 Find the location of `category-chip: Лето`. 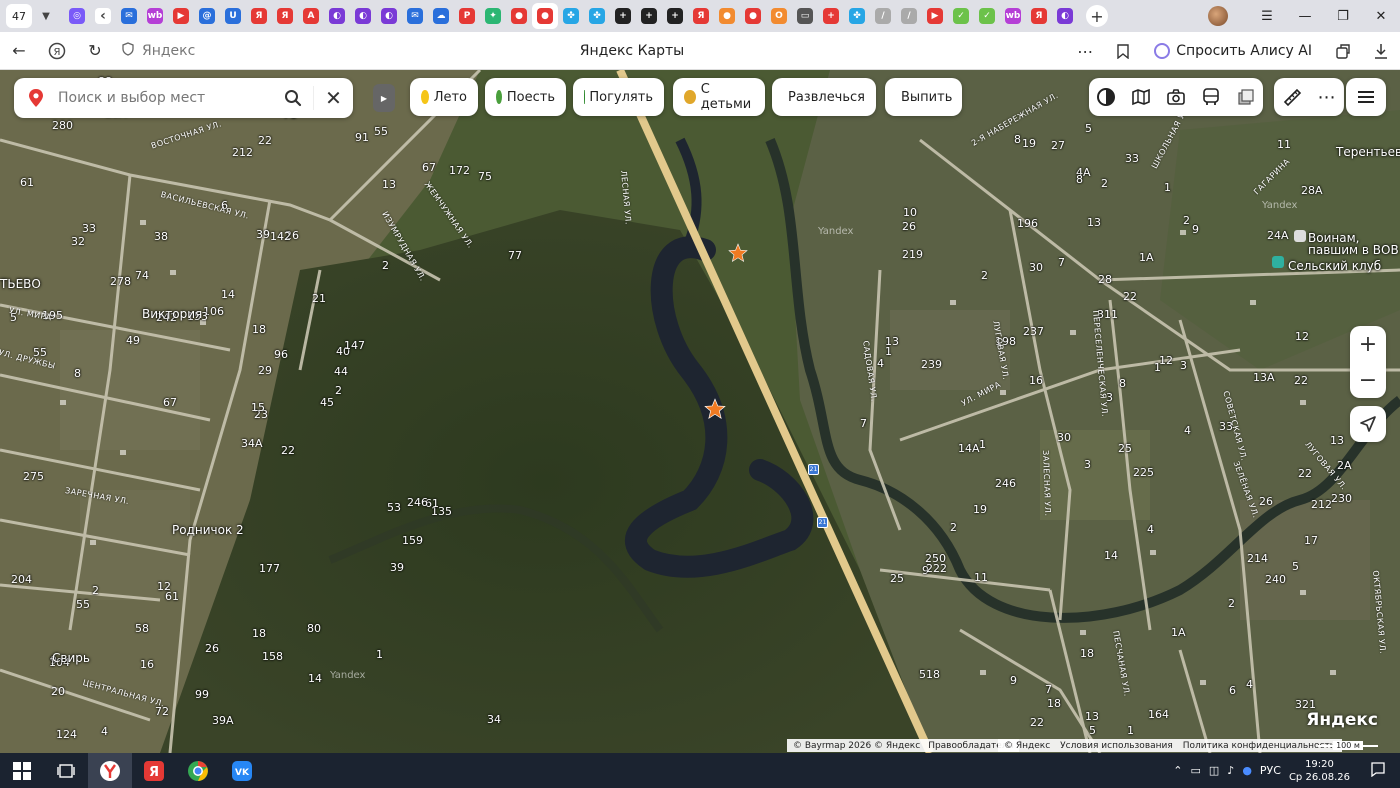

category-chip: Лето is located at coordinates (444, 97).